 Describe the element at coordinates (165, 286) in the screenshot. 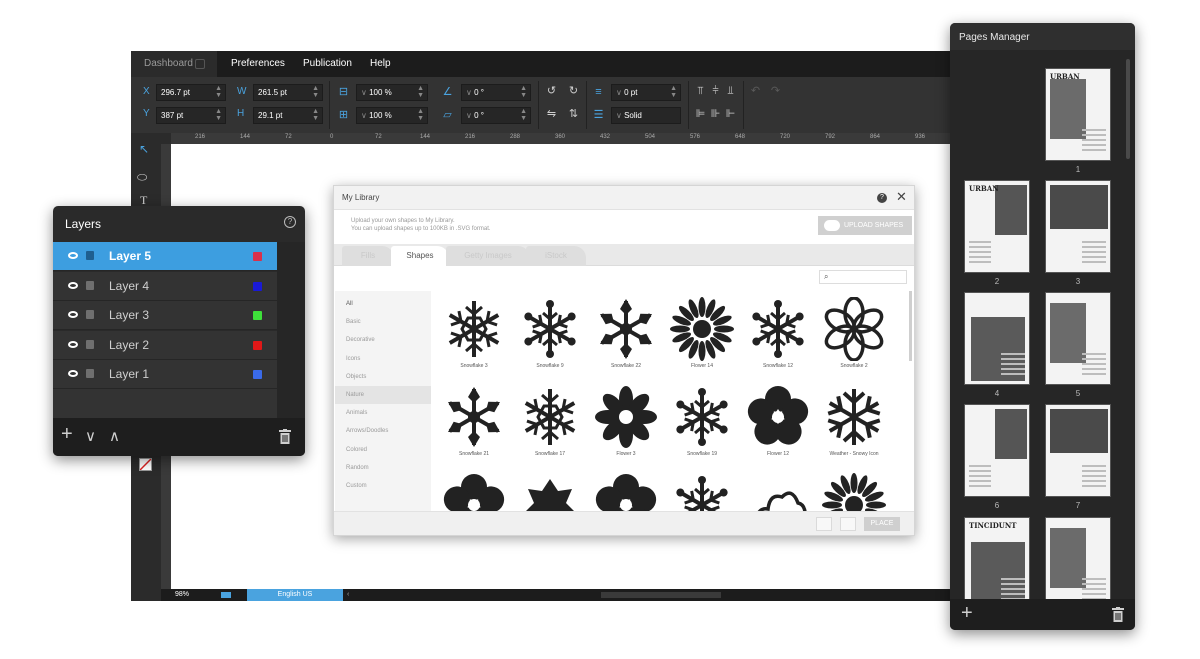

I see `layer-row: Layer 4` at that location.